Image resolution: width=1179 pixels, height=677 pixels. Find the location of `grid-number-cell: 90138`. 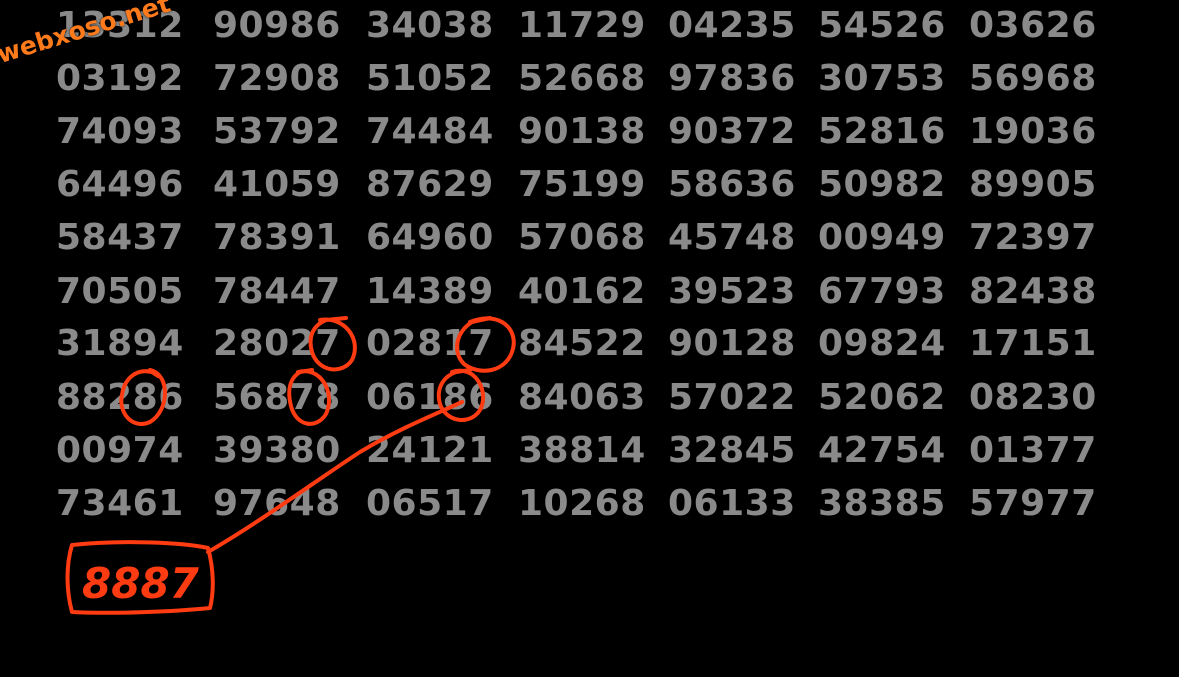

grid-number-cell: 90138 is located at coordinates (582, 131).